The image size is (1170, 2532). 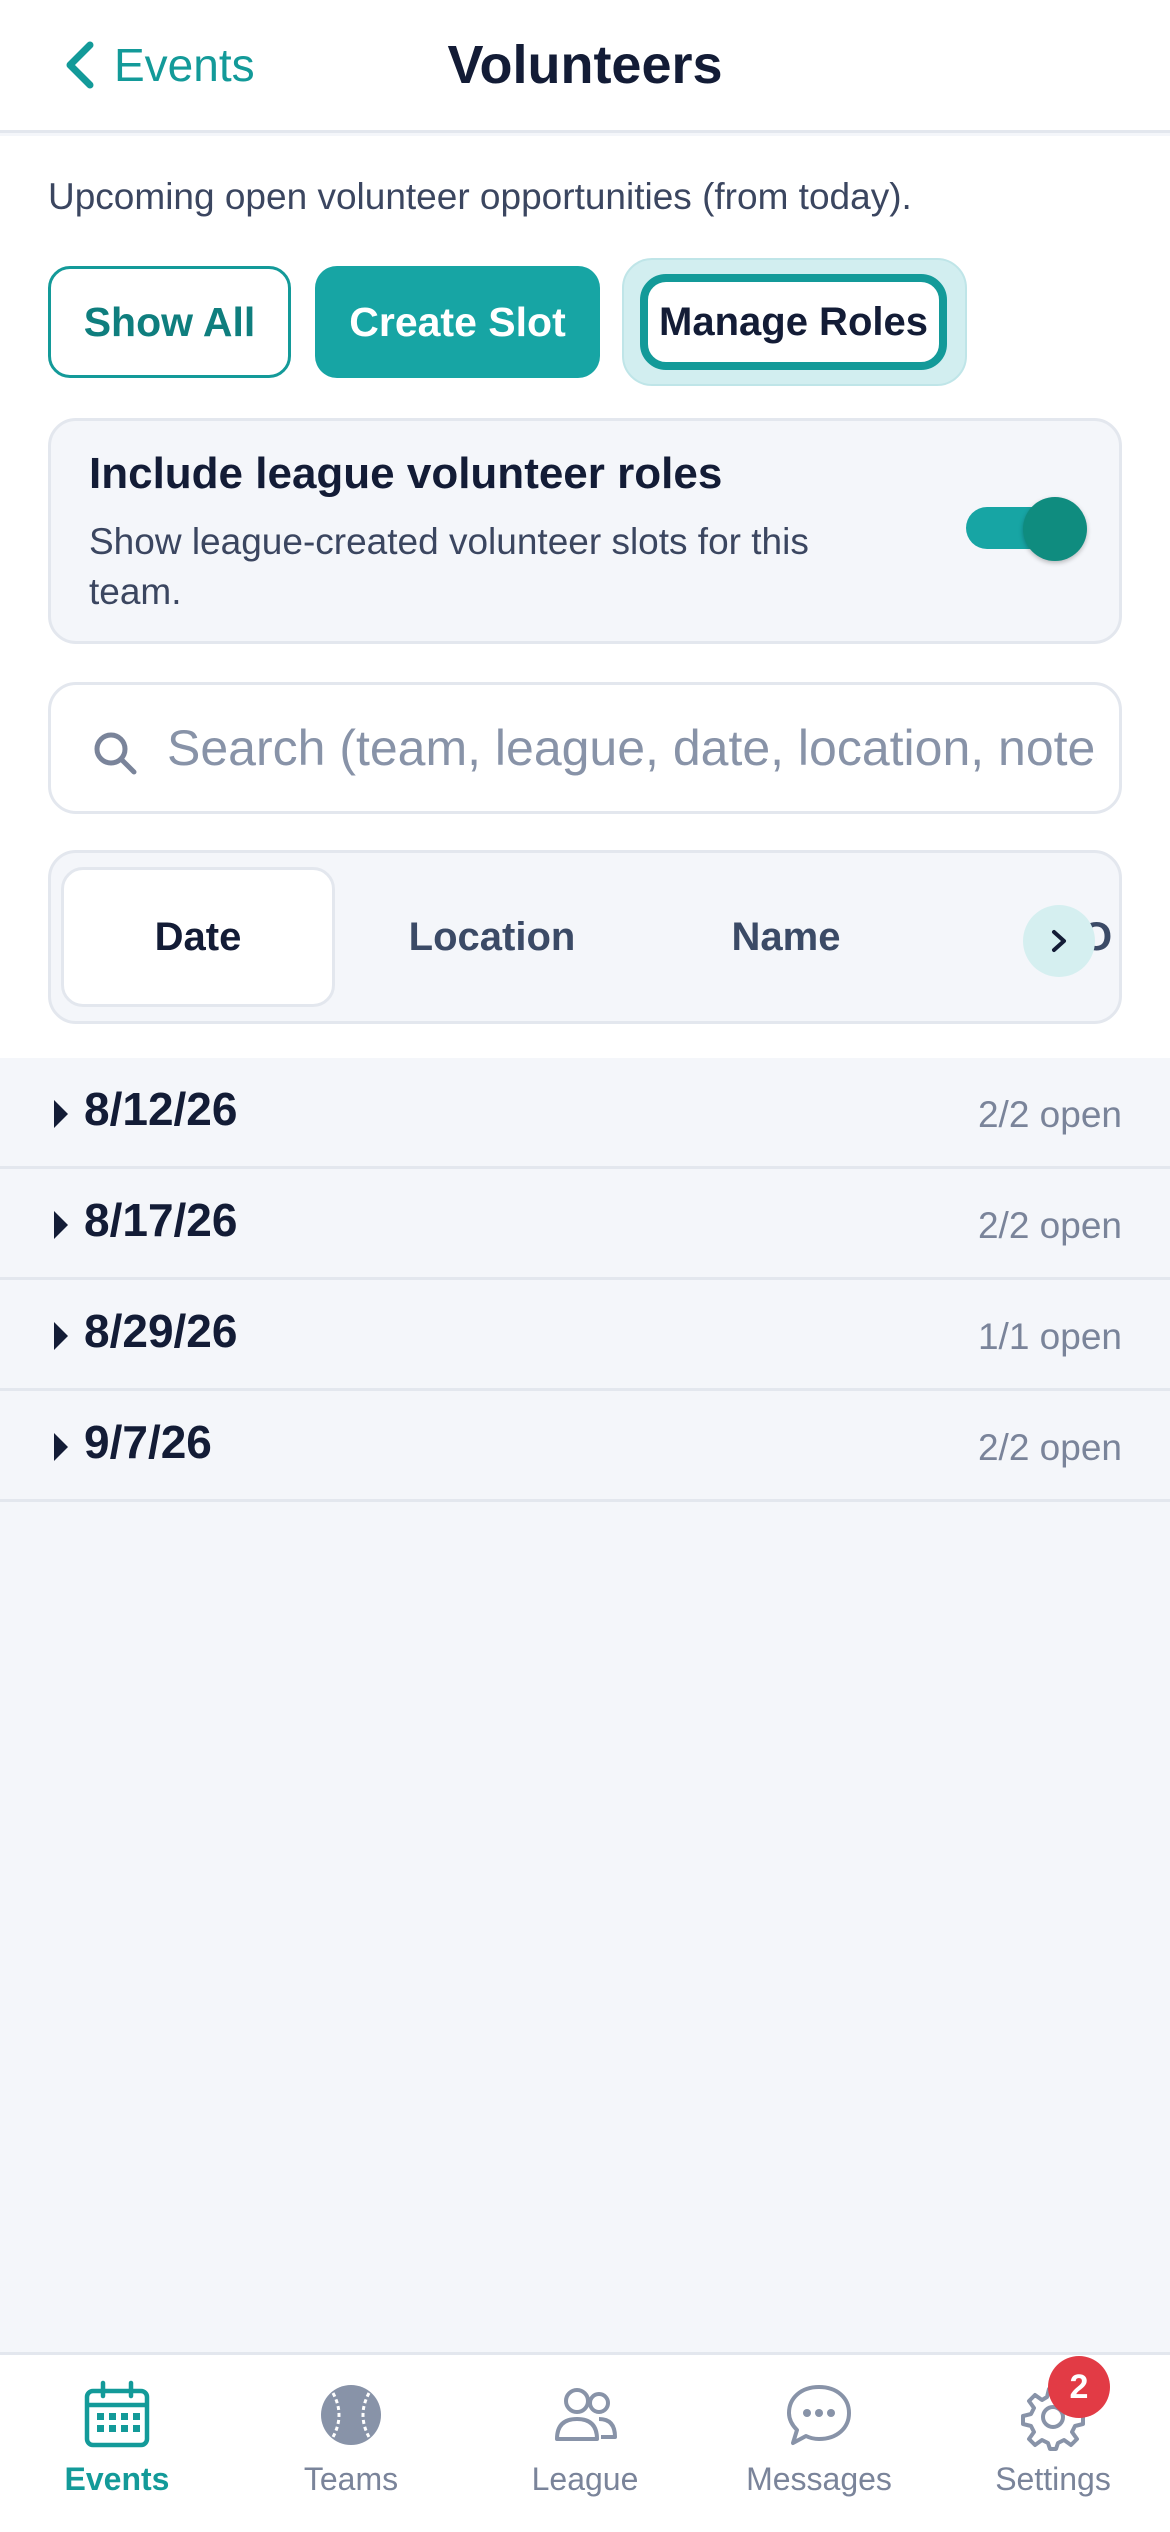 I want to click on tab-teams: Teams, so click(x=351, y=2443).